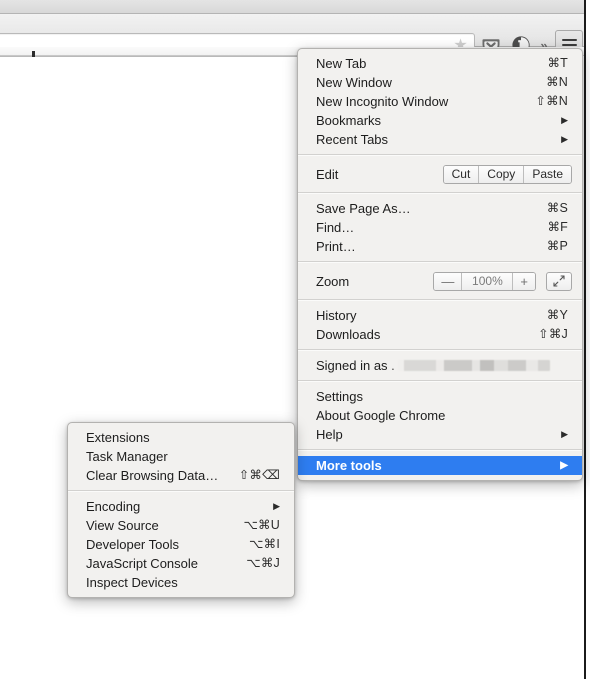  Describe the element at coordinates (440, 208) in the screenshot. I see `menu-item-save-page-as: Save Page As… ⌘S` at that location.